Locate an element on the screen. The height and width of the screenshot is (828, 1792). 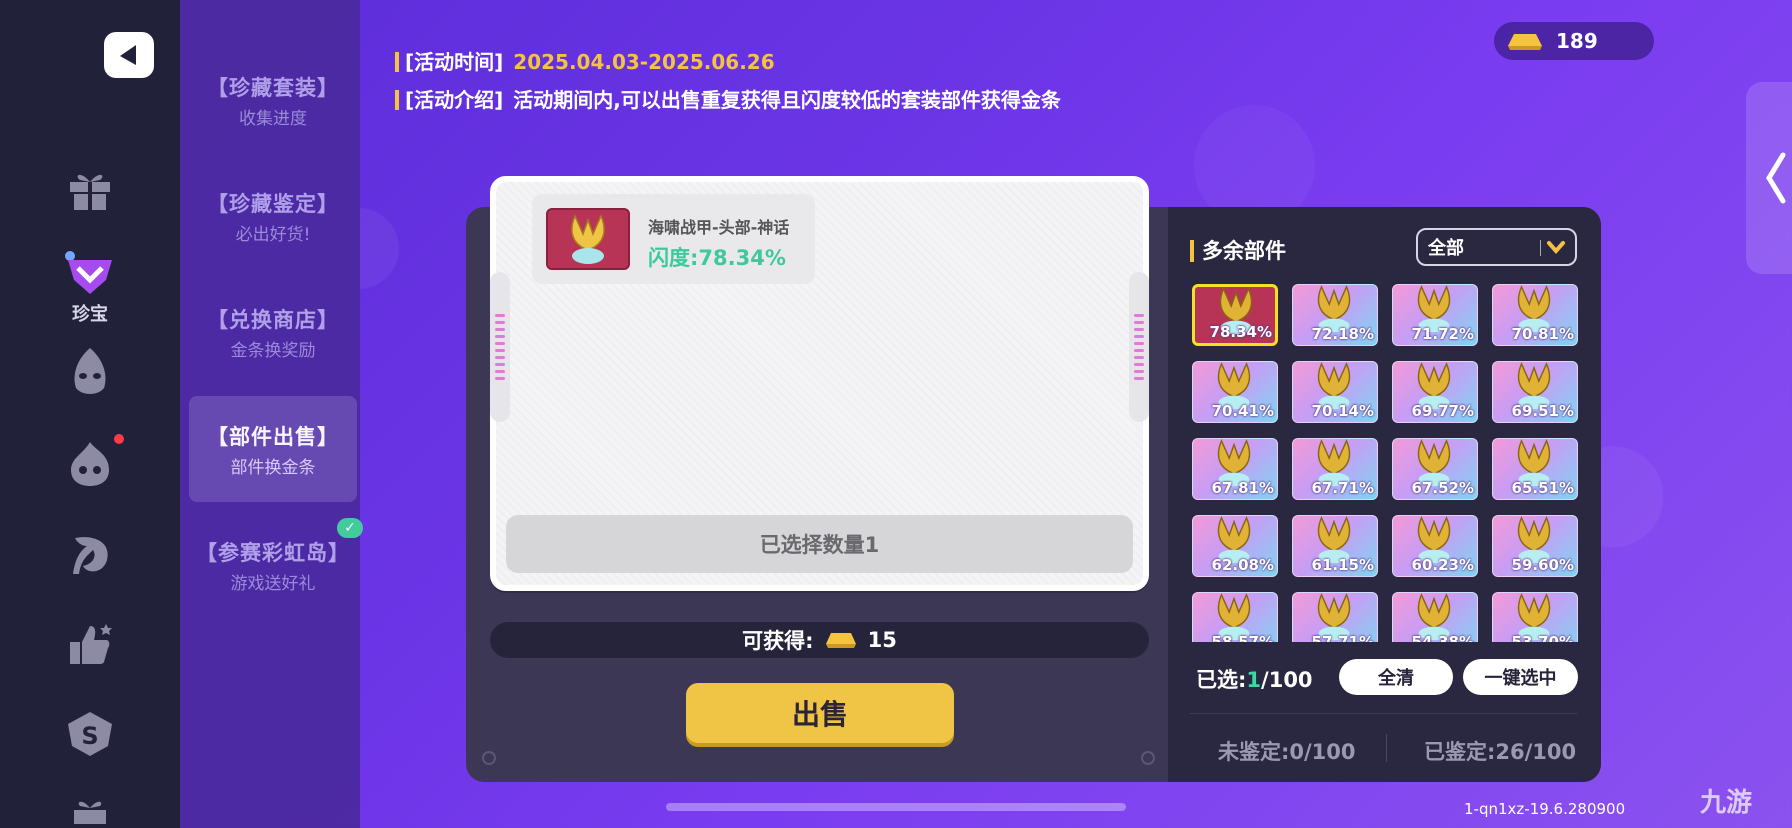
menu-part-sale: 【部件出售】 部件换金条 is located at coordinates (273, 449).